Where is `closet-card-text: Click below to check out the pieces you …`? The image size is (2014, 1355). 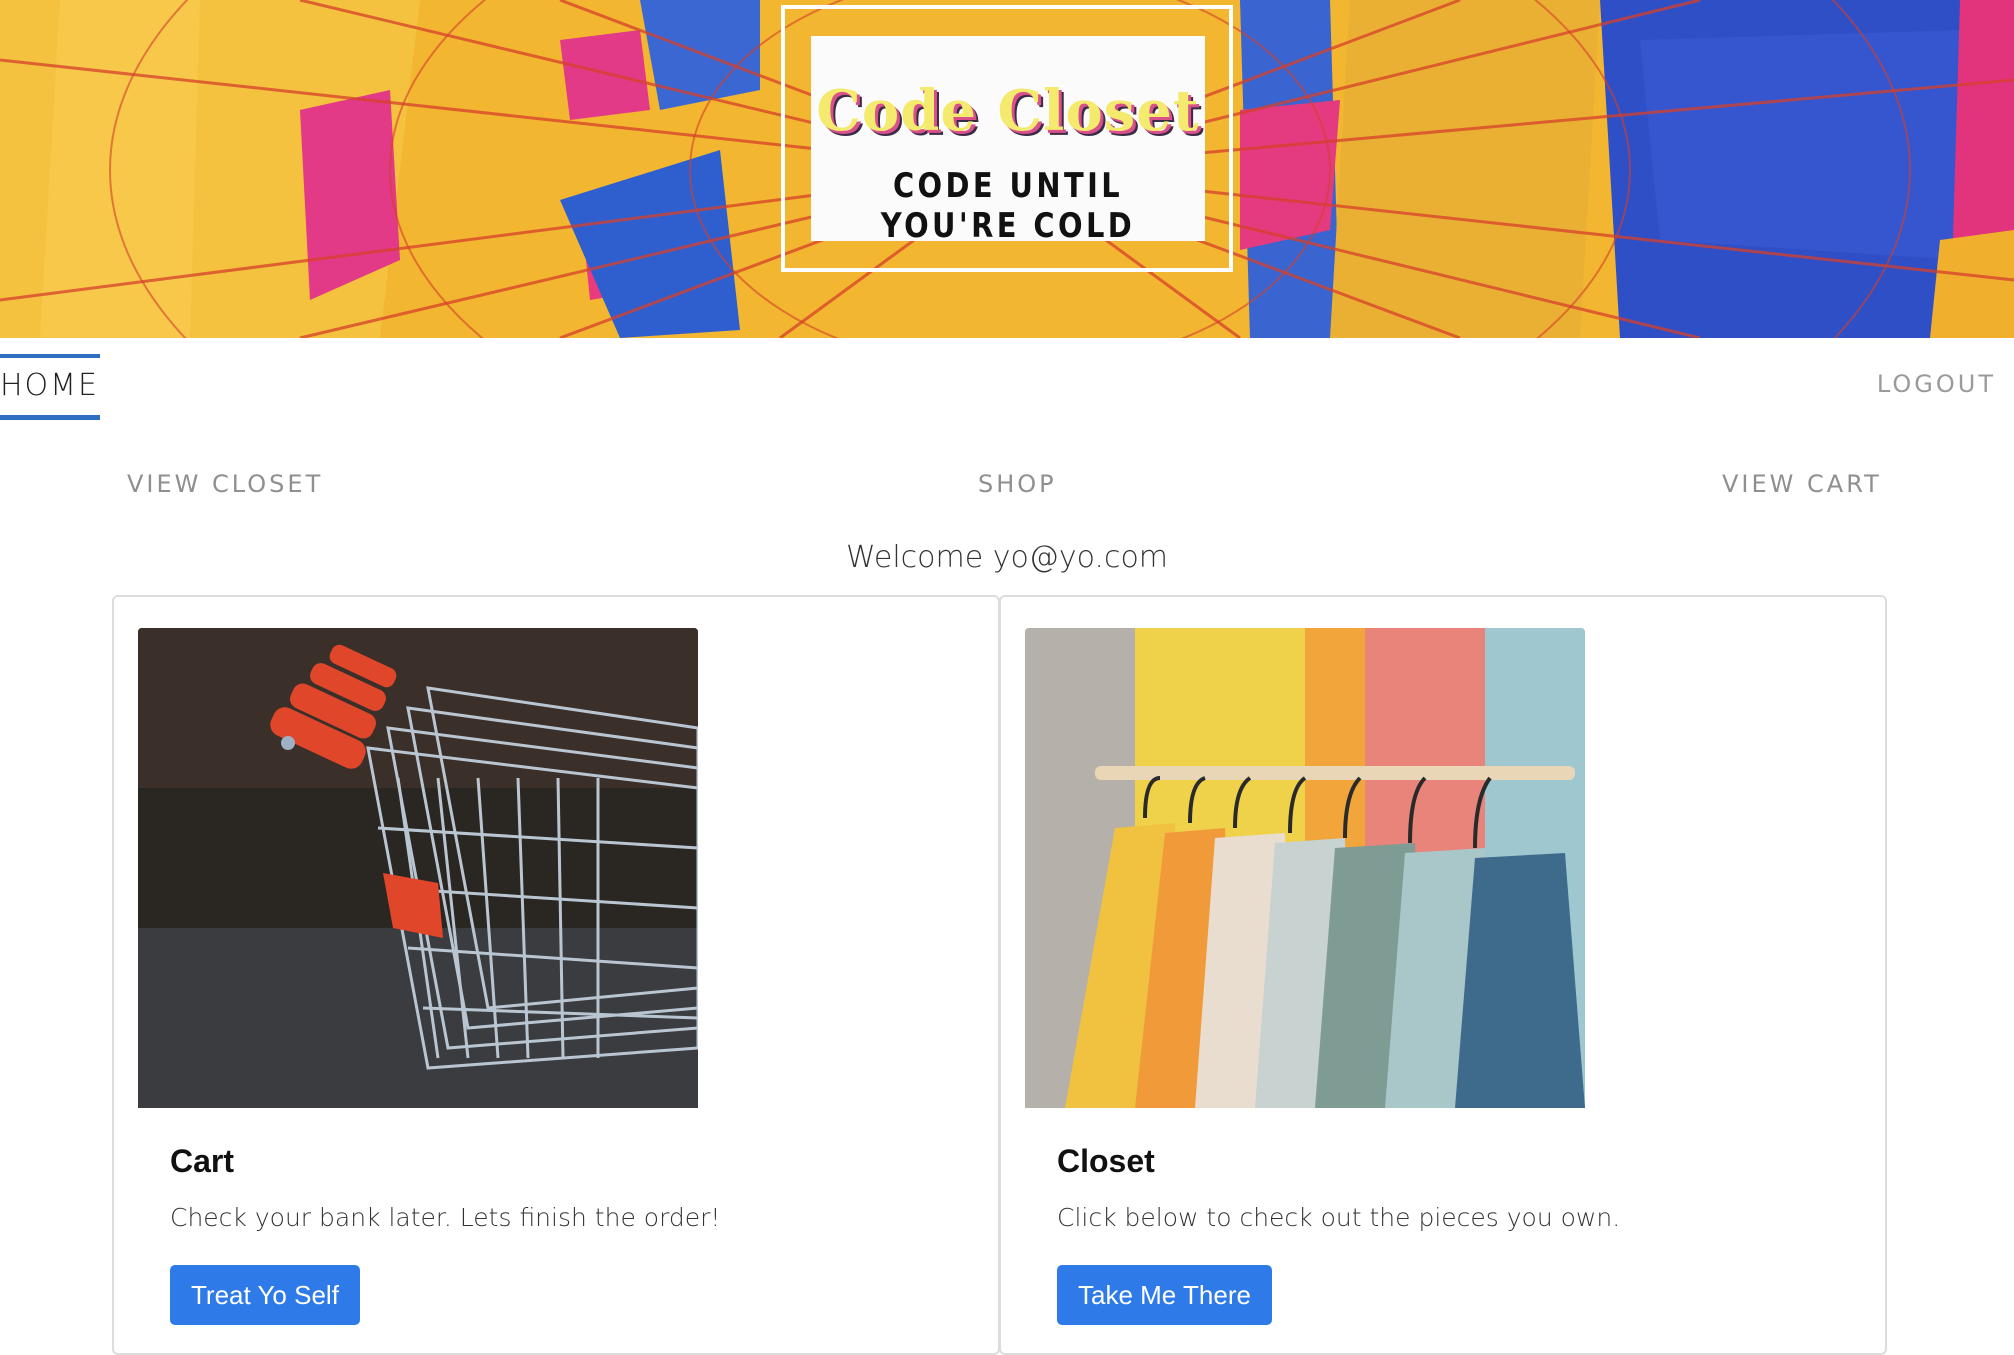
closet-card-text: Click below to check out the pieces you … is located at coordinates (1339, 1217).